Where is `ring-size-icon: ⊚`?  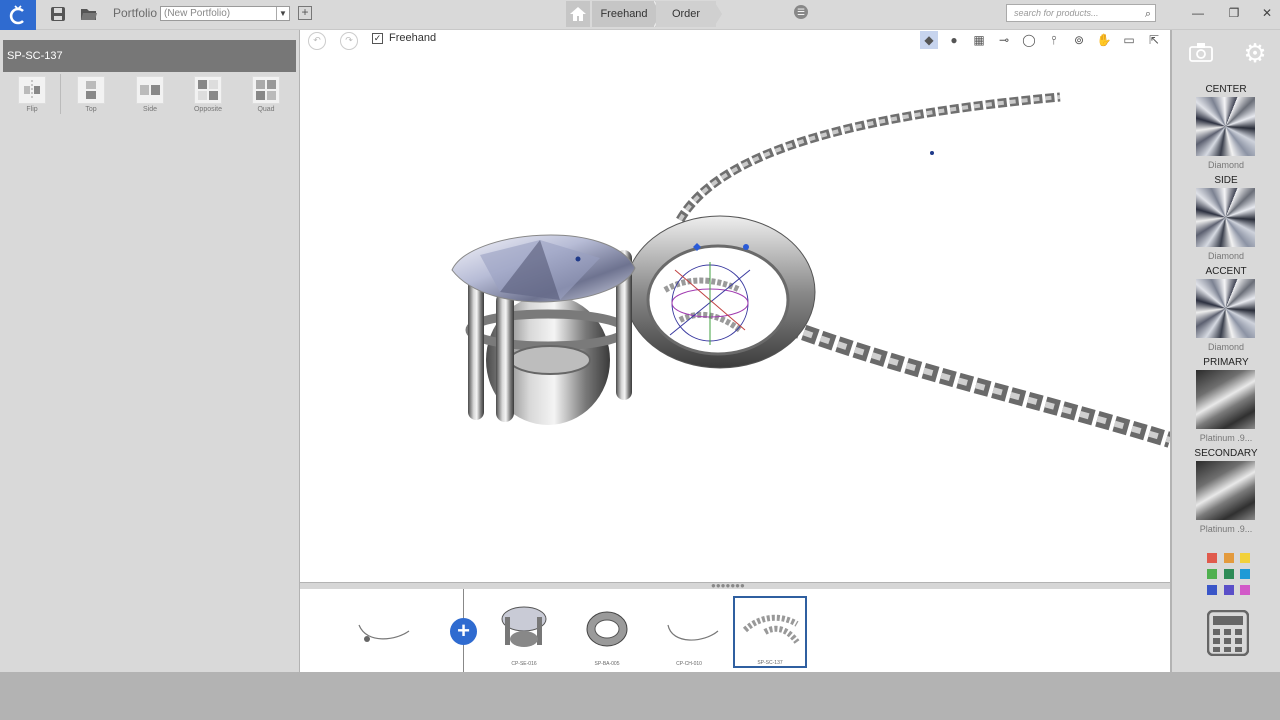 ring-size-icon: ⊚ is located at coordinates (1079, 40).